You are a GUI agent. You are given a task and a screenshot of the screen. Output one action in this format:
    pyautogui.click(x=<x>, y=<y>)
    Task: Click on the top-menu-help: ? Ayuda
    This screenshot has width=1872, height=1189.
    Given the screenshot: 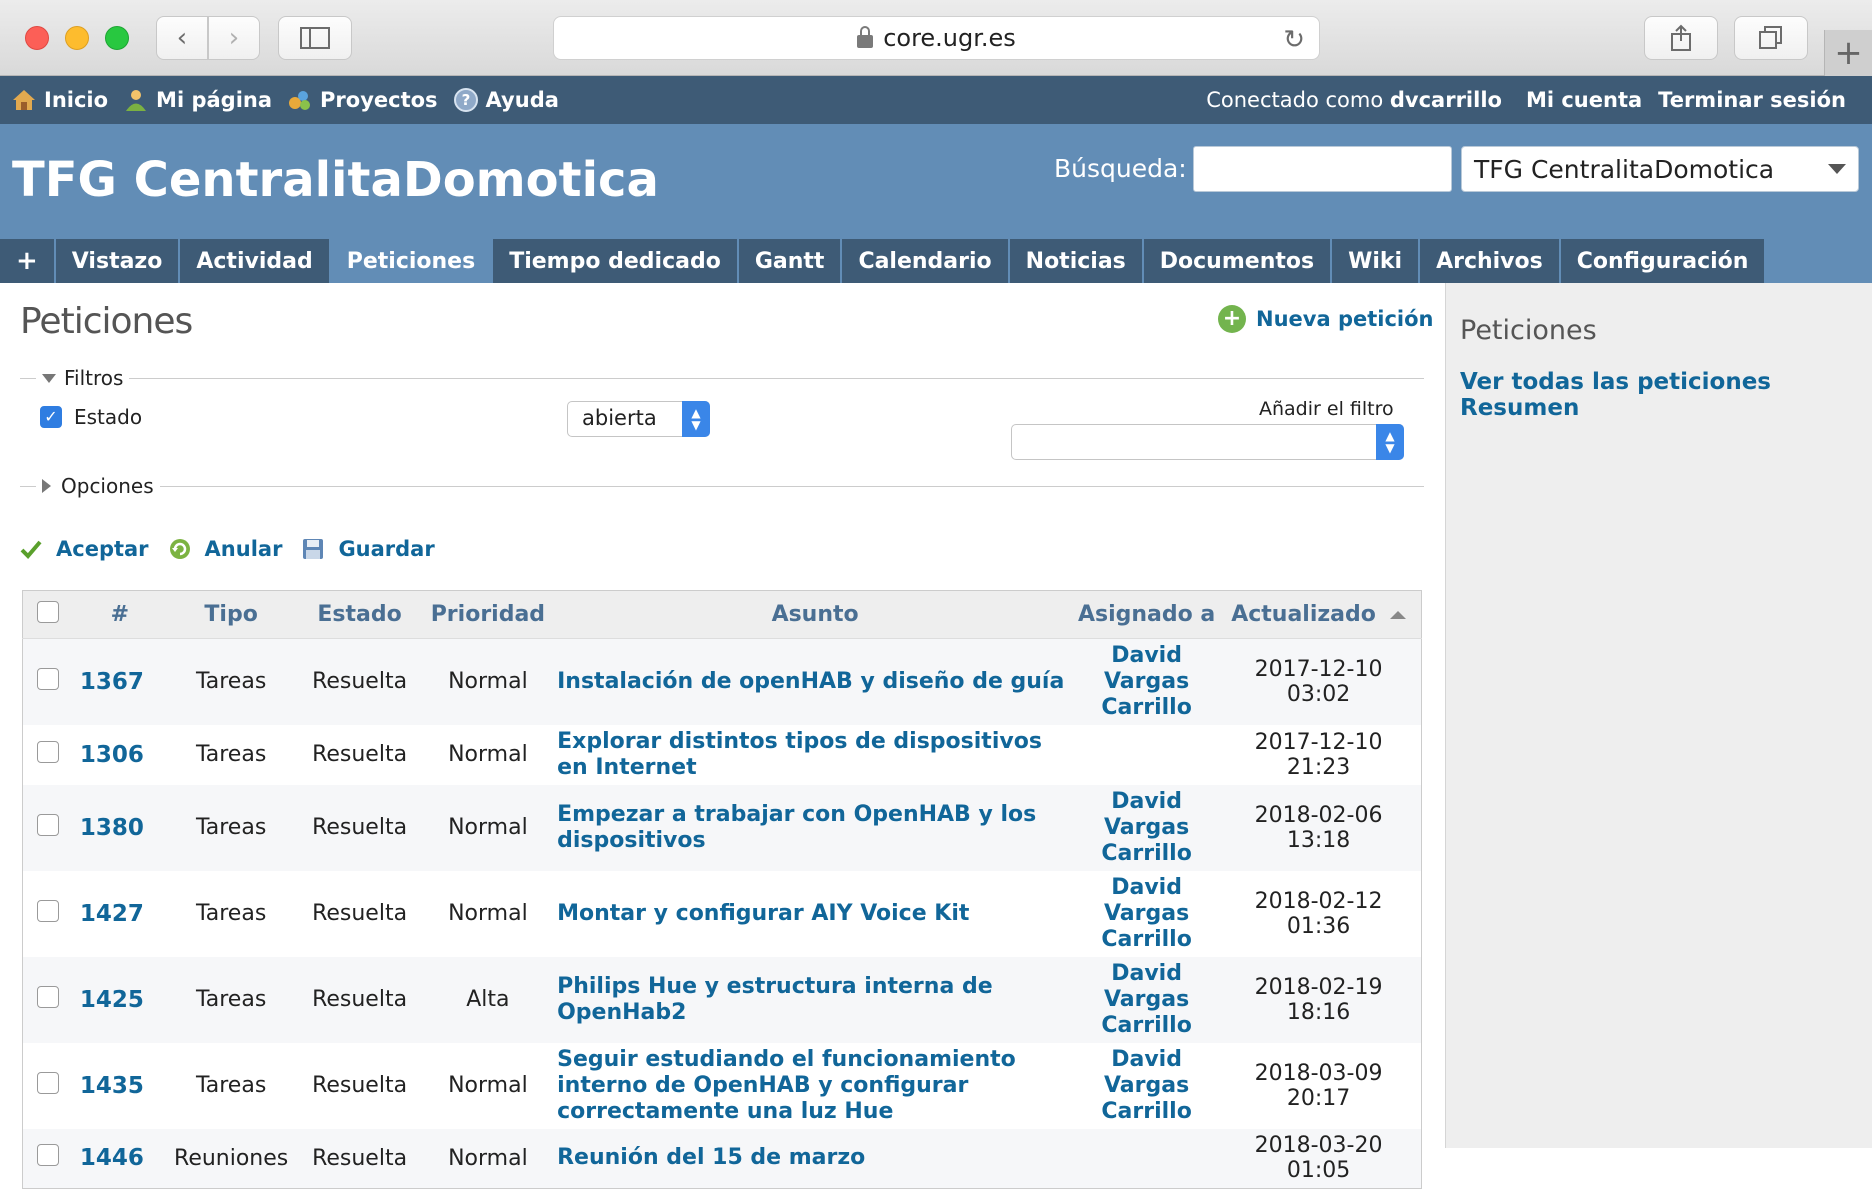 What is the action you would take?
    pyautogui.click(x=506, y=100)
    